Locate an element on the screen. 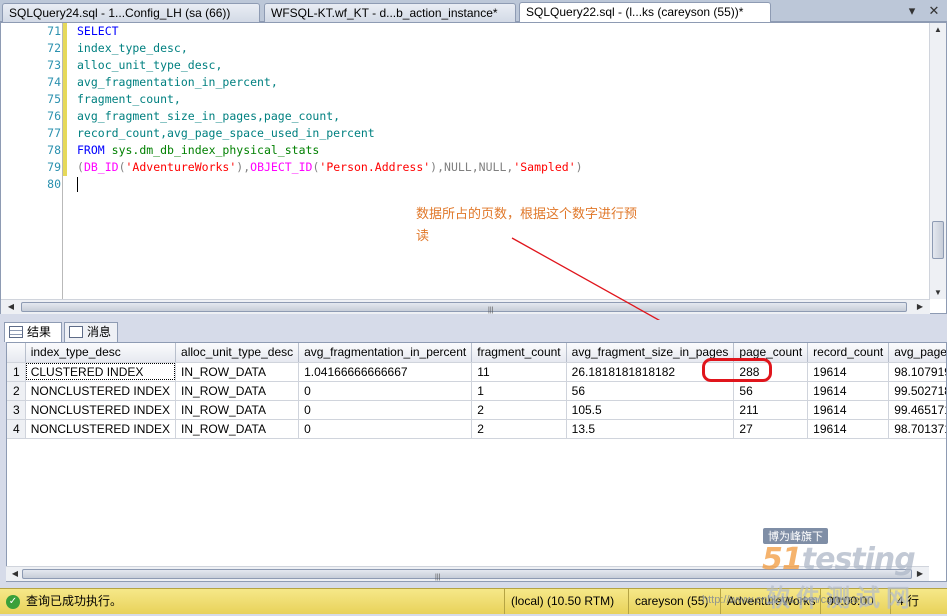  table-cell: 1 is located at coordinates (519, 391).